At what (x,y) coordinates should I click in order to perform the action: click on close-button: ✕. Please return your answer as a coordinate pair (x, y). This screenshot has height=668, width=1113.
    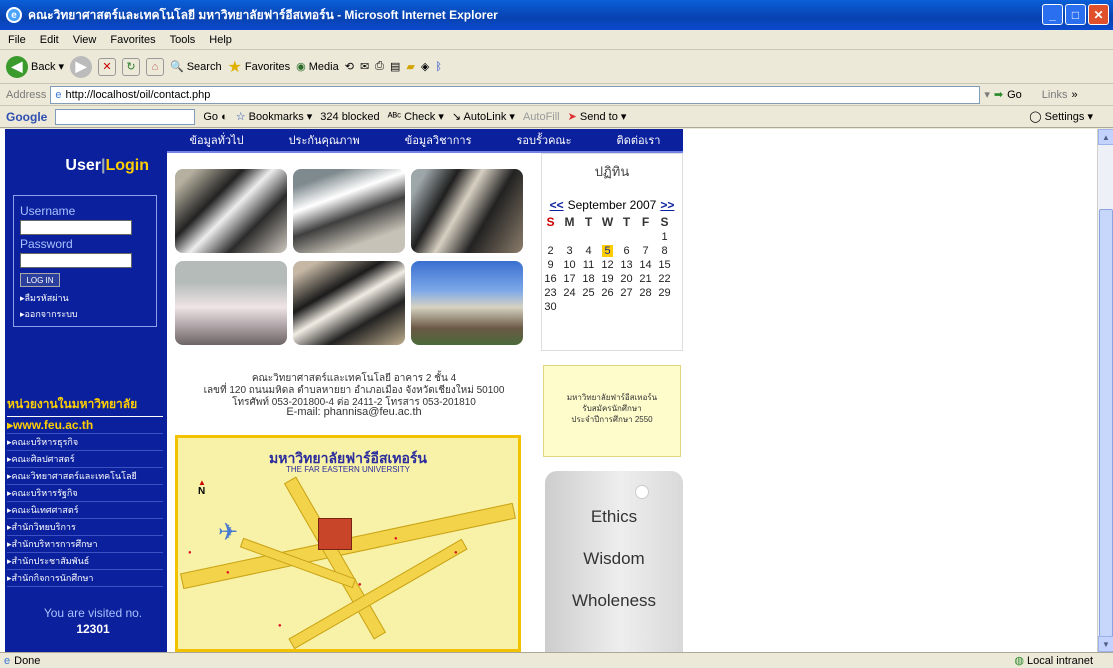
    Looking at the image, I should click on (1098, 14).